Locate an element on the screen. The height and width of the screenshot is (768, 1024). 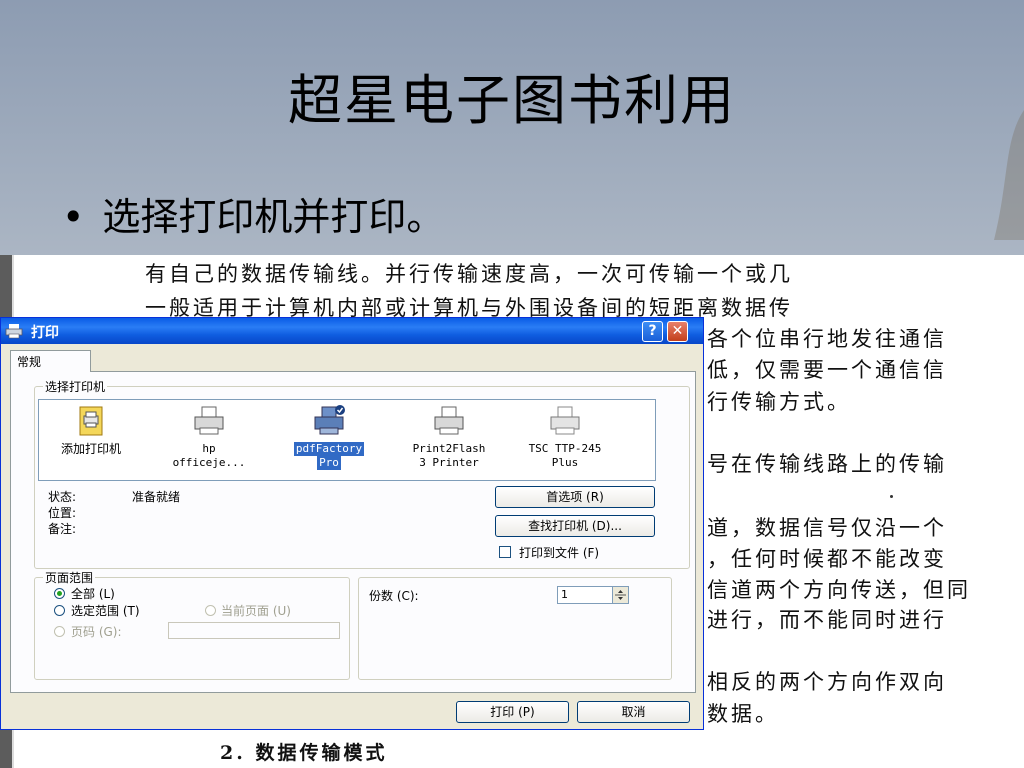
doc-line: 各个位串行地发往通信 is located at coordinates (827, 339).